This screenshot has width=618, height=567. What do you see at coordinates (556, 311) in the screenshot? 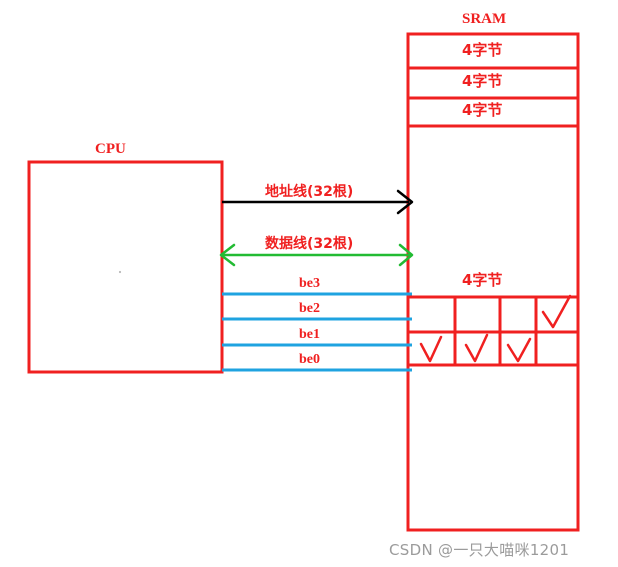
I see `check-icon-row1-cell4` at bounding box center [556, 311].